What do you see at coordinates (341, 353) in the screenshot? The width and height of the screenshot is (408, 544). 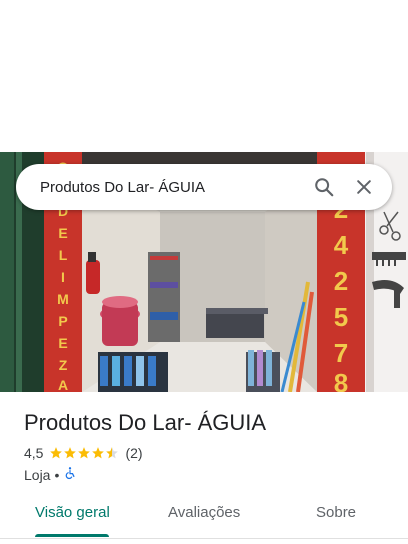 I see `svg-text: 7` at bounding box center [341, 353].